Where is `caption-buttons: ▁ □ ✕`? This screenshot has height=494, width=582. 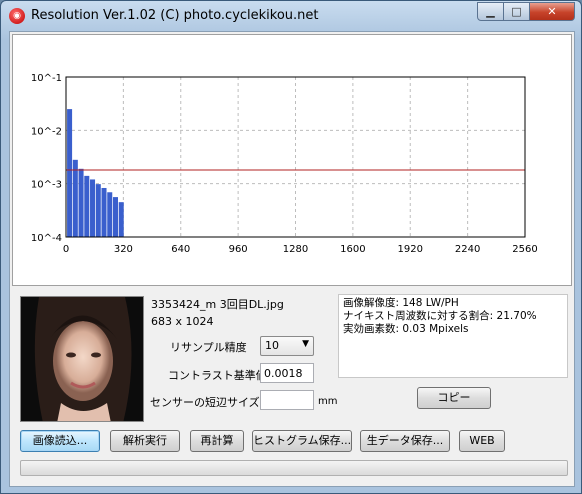
caption-buttons: ▁ □ ✕ is located at coordinates (526, 11).